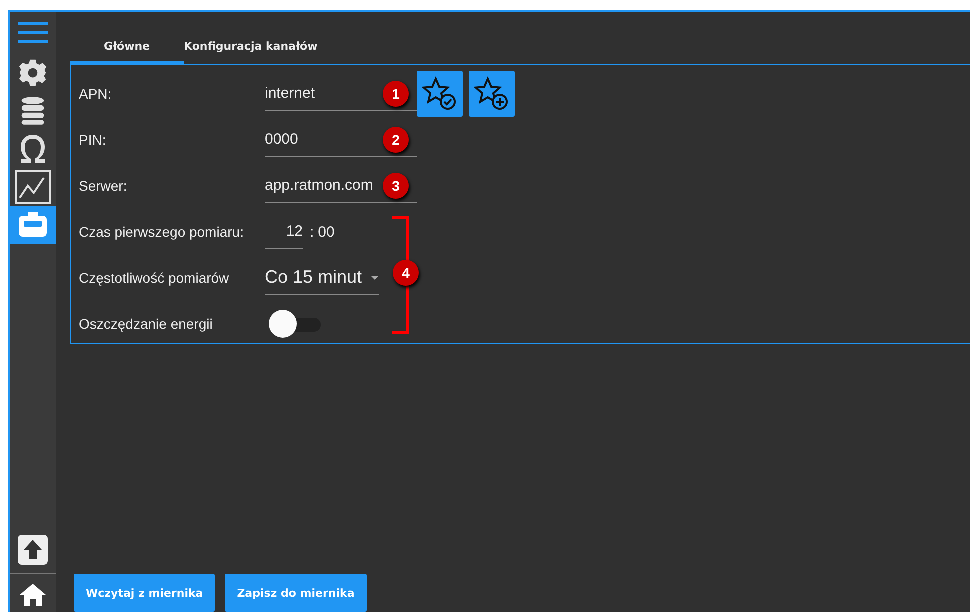 The height and width of the screenshot is (612, 970). Describe the element at coordinates (103, 186) in the screenshot. I see `field-label: Serwer:` at that location.